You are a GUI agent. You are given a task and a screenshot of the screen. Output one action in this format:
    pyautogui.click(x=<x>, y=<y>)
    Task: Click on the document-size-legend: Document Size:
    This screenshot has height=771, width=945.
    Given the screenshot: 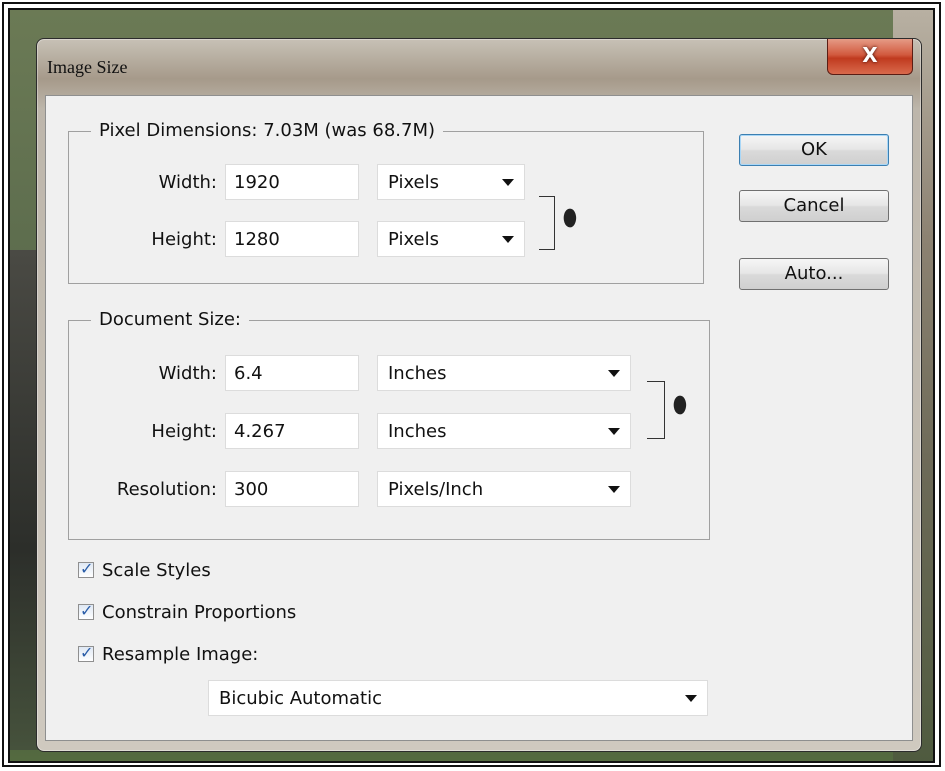 What is the action you would take?
    pyautogui.click(x=170, y=319)
    